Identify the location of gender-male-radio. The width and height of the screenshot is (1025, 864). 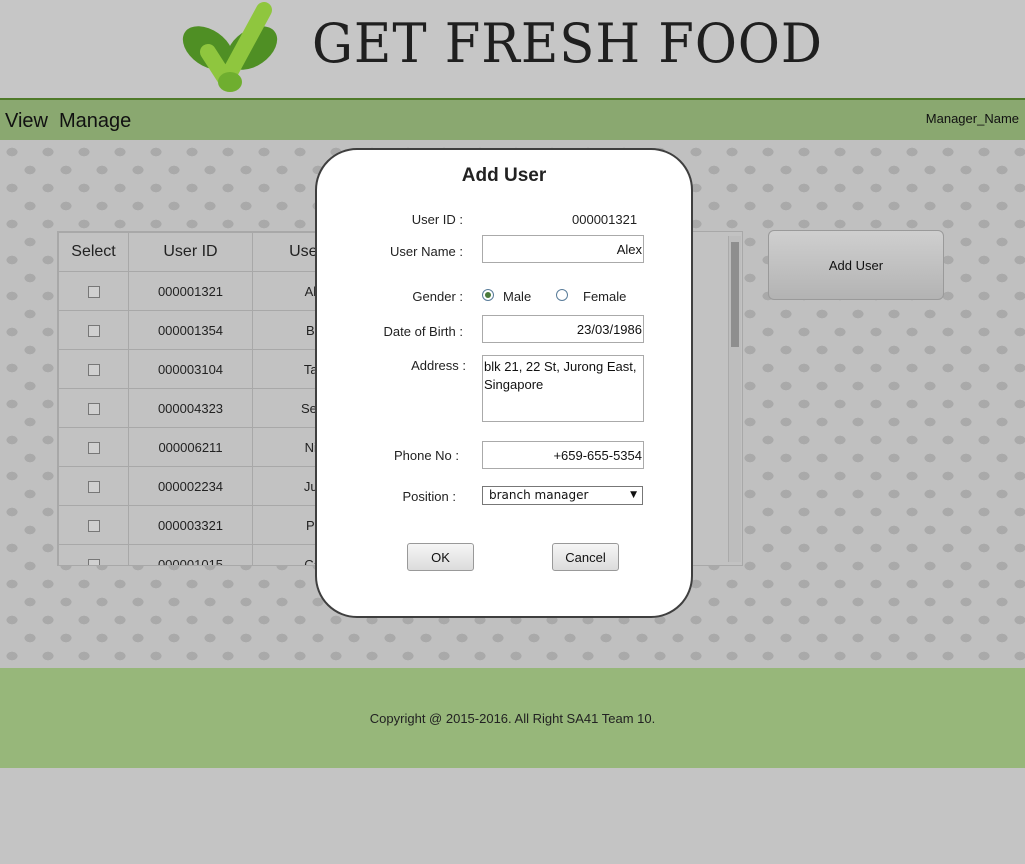
(488, 295).